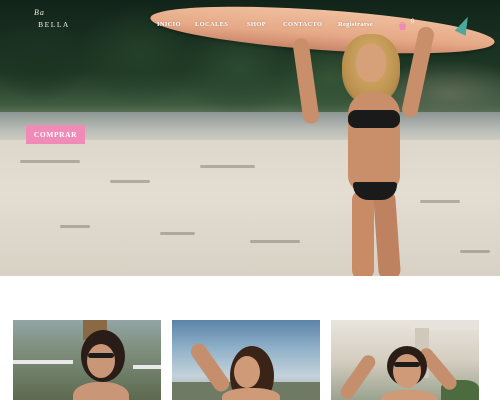 This screenshot has width=500, height=400. Describe the element at coordinates (211, 27) in the screenshot. I see `nav-item-locales: LOCALES` at that location.